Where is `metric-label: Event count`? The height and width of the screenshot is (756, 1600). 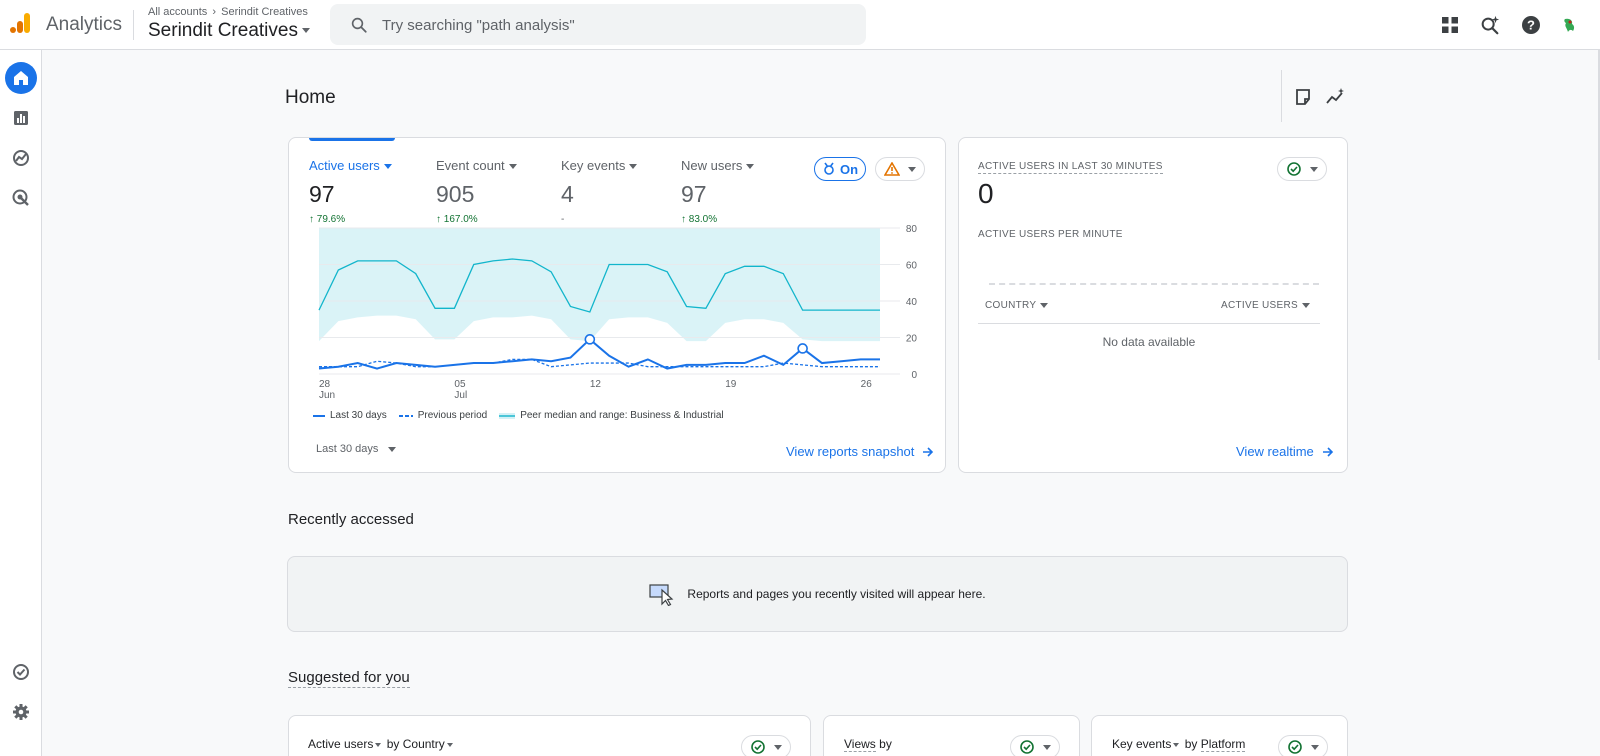 metric-label: Event count is located at coordinates (470, 165).